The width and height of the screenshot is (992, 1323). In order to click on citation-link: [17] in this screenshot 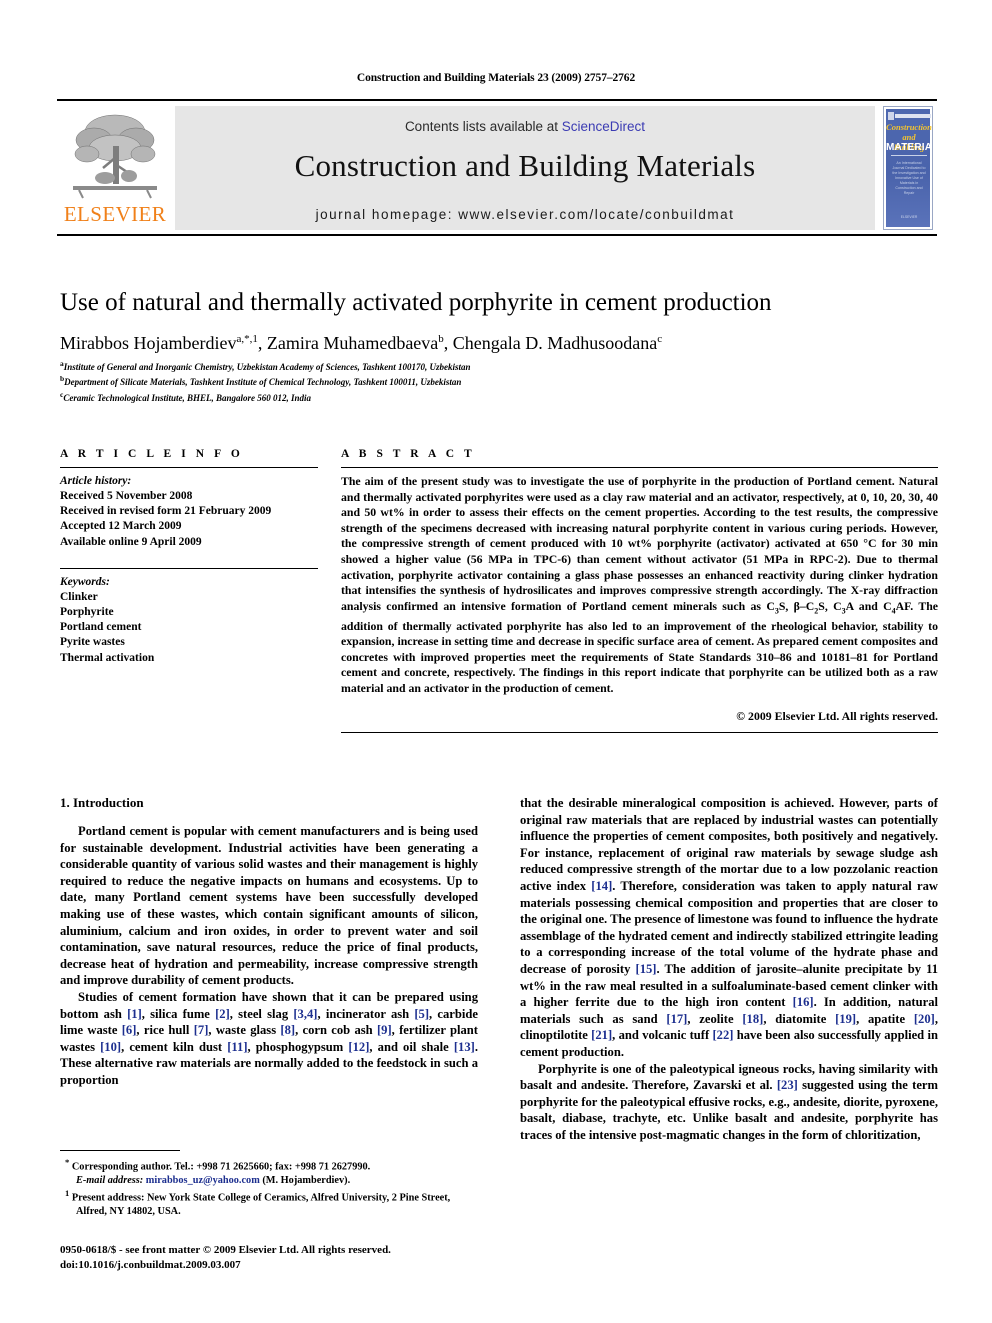, I will do `click(676, 1019)`.